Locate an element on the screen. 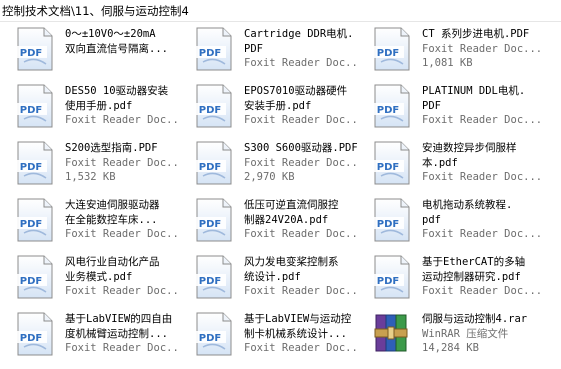 The height and width of the screenshot is (369, 561). file-size: 1,532 KB is located at coordinates (90, 177).